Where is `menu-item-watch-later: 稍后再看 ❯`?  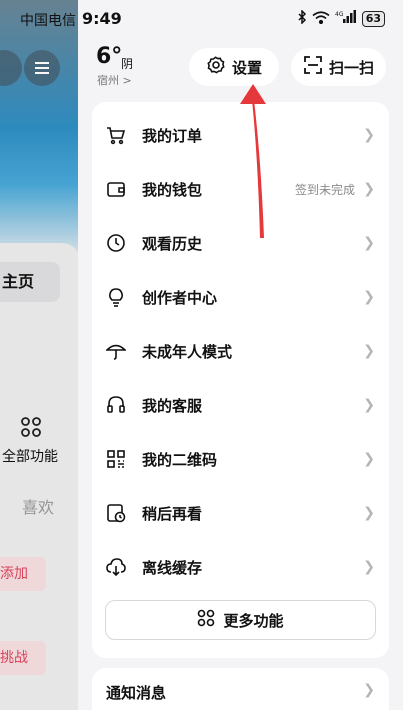 menu-item-watch-later: 稍后再看 ❯ is located at coordinates (240, 513).